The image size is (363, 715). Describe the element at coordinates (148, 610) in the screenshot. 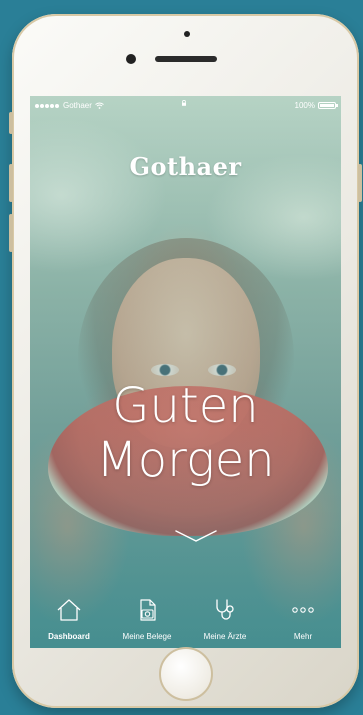

I see `camera-document-icon` at that location.